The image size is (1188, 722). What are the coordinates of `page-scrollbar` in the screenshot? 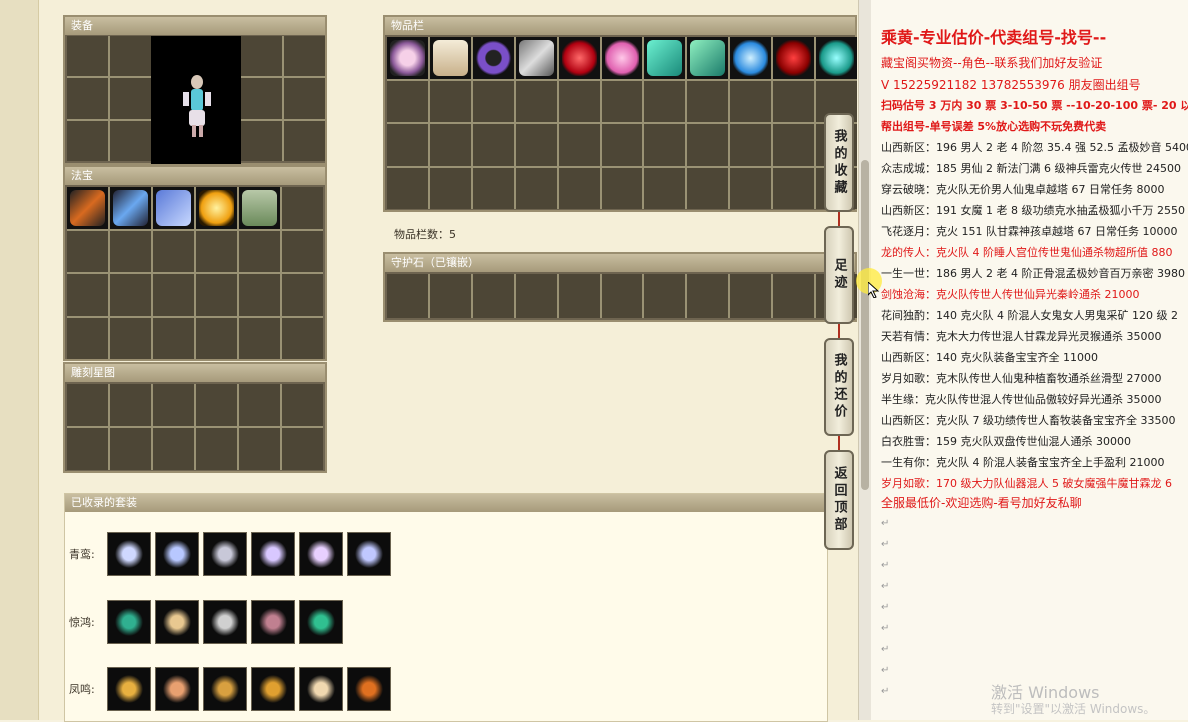 It's located at (864, 360).